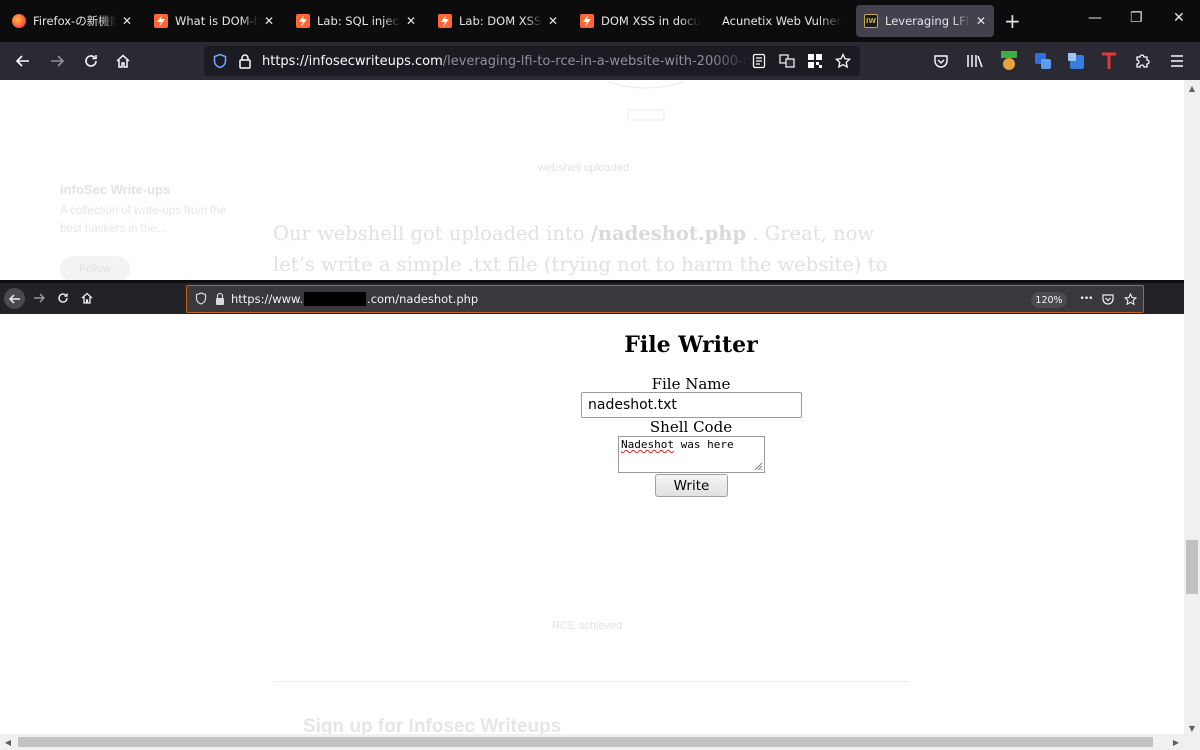  What do you see at coordinates (95, 269) in the screenshot?
I see `follow-button: Follow` at bounding box center [95, 269].